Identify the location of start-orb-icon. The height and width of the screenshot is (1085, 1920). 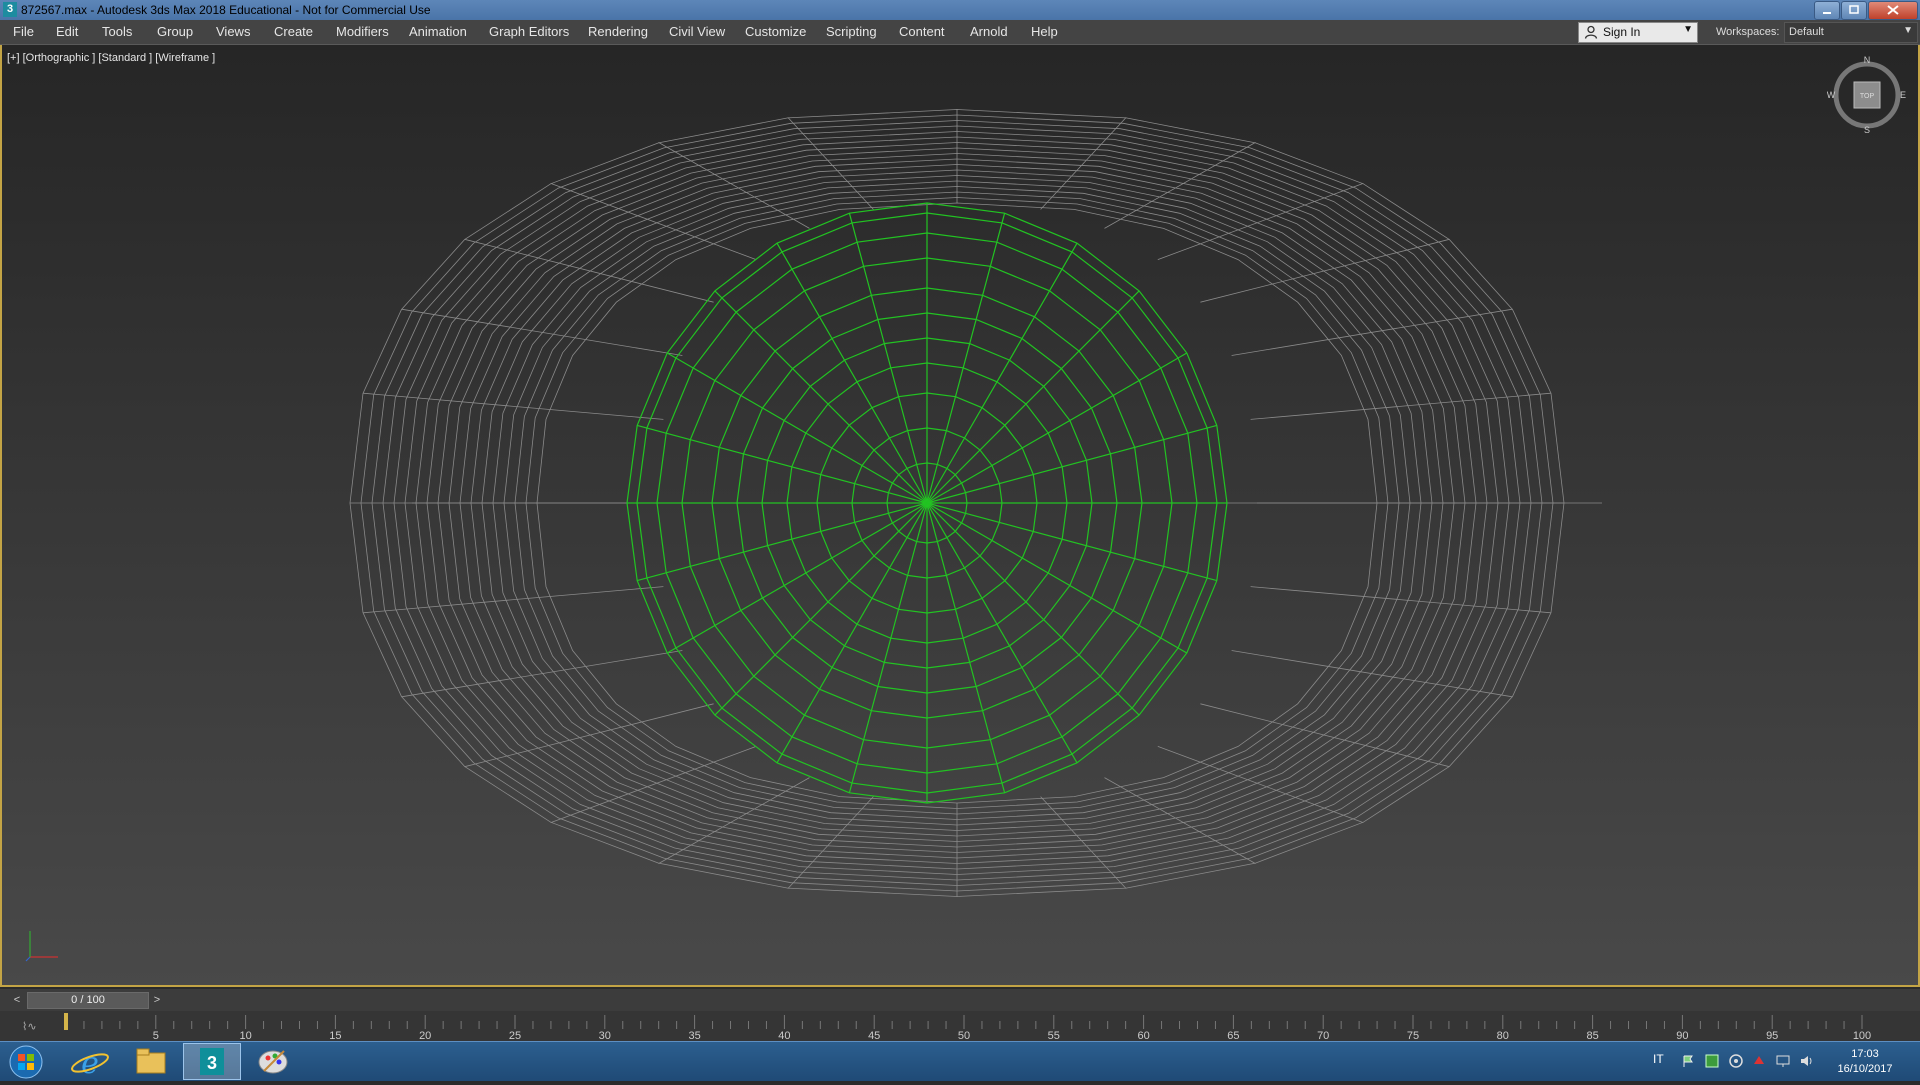
(26, 1061).